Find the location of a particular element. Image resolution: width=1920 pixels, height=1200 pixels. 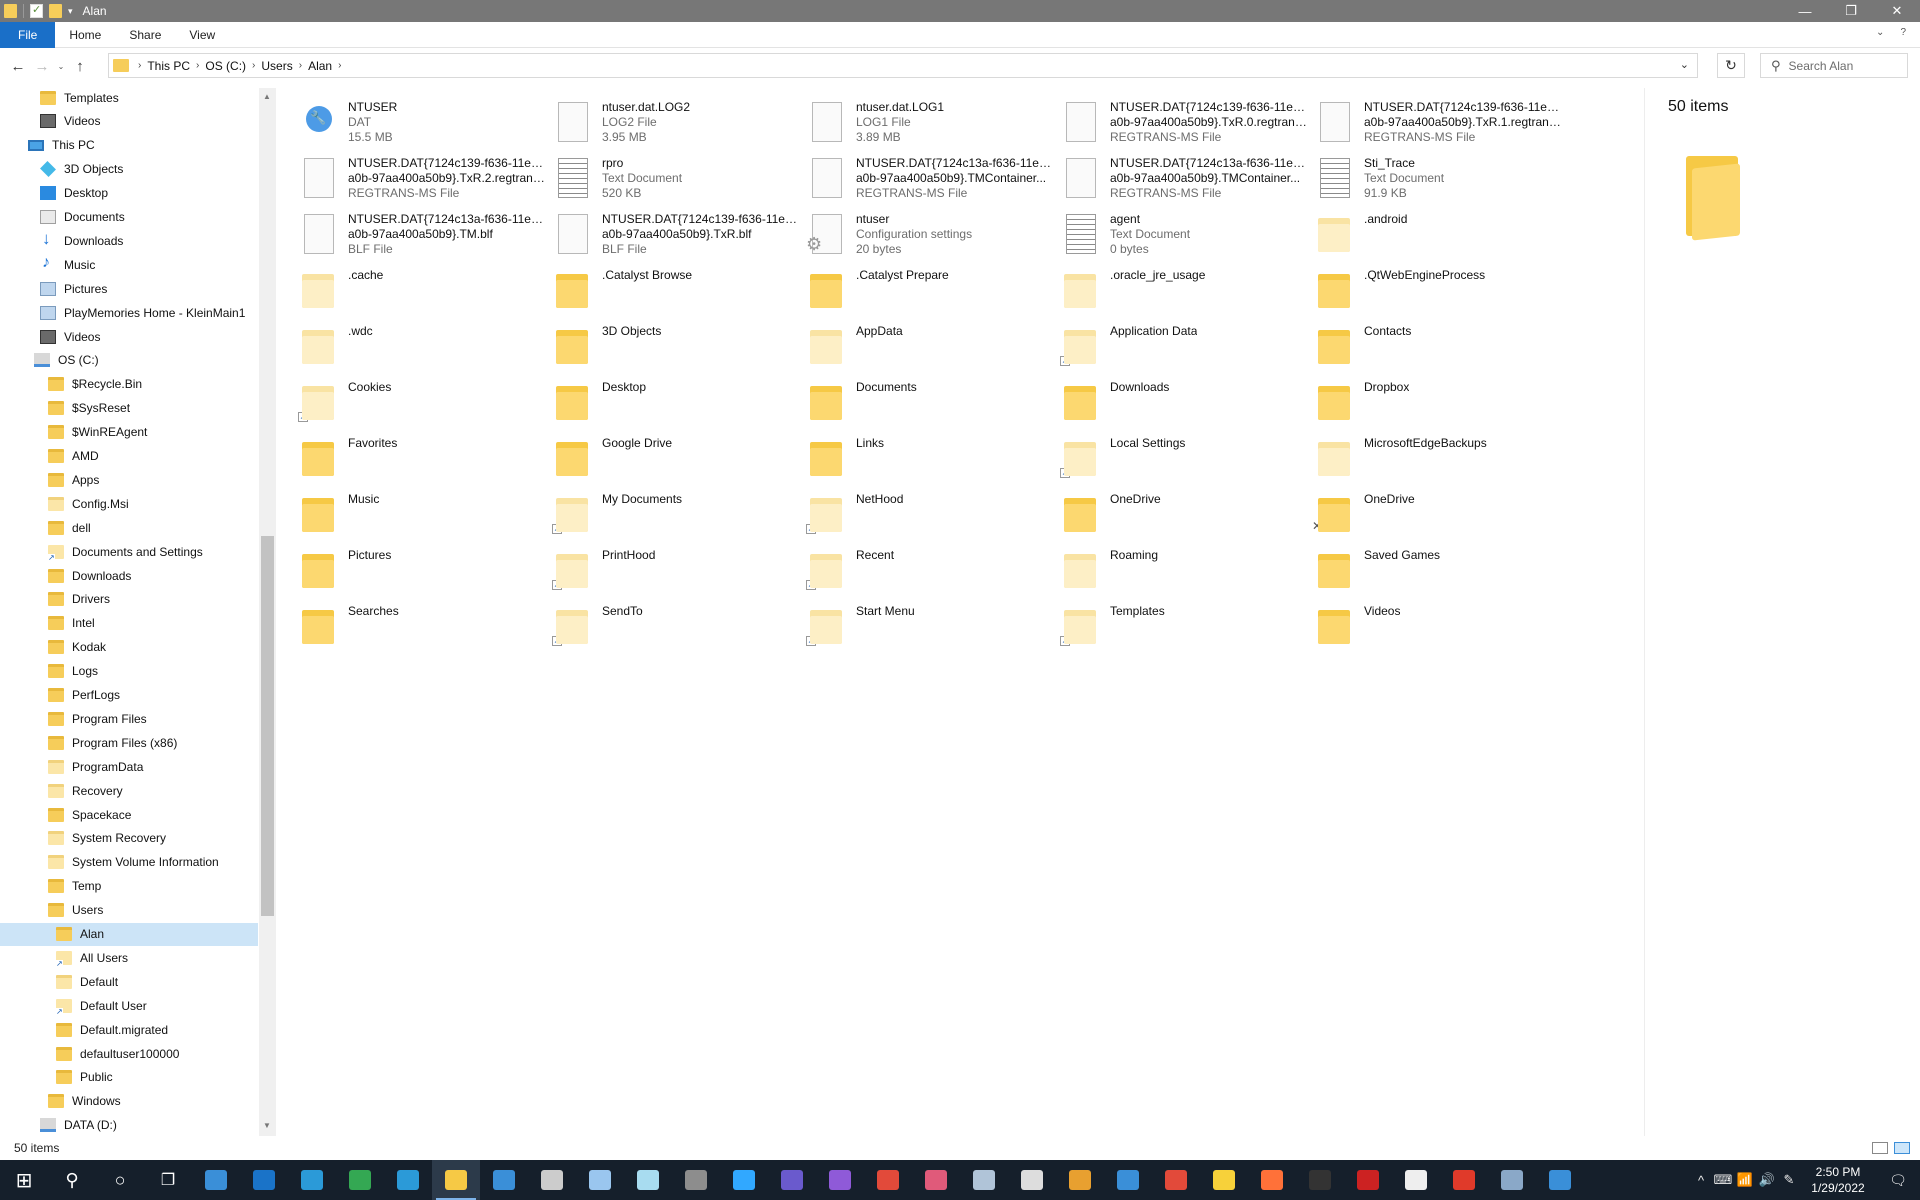

large-icons-view-button is located at coordinates (1902, 1148).